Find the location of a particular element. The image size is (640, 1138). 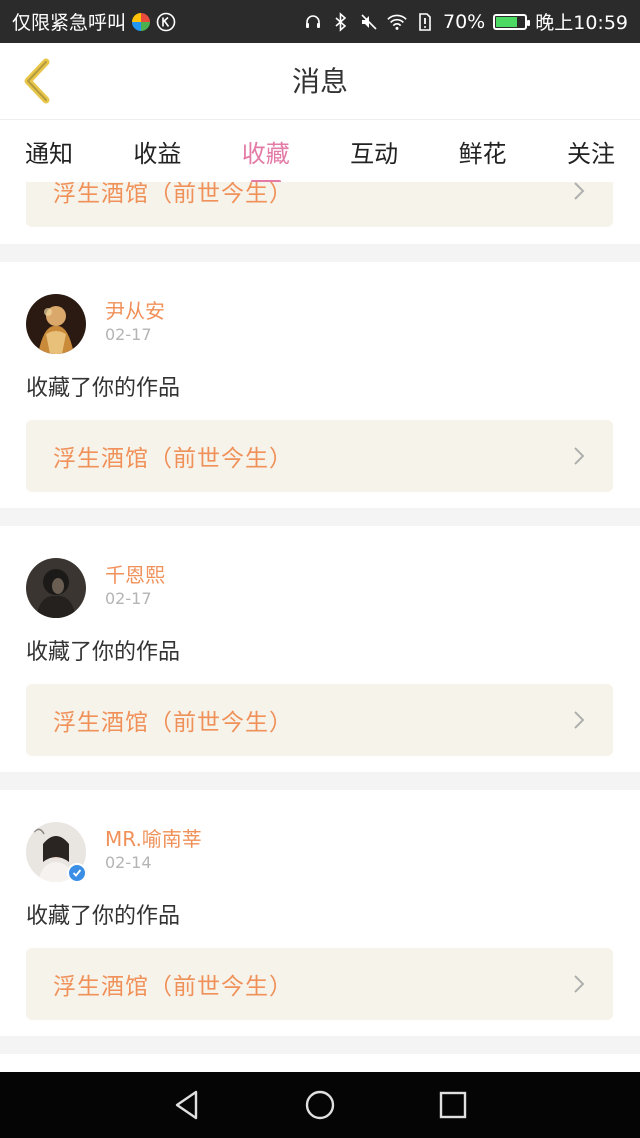

wifi-icon is located at coordinates (397, 22).